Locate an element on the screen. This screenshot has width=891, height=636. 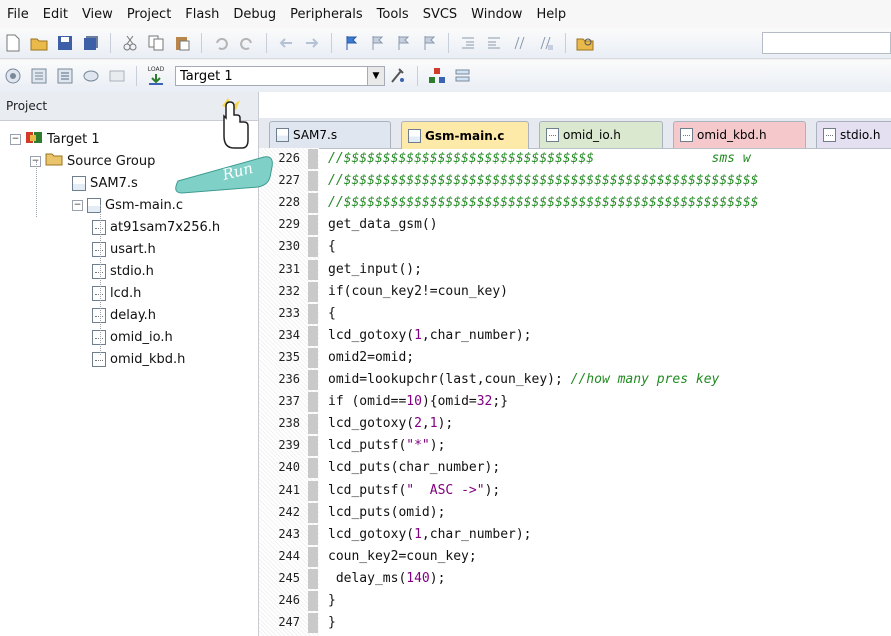
code-line: lcd_puts(char_number); is located at coordinates (414, 467).